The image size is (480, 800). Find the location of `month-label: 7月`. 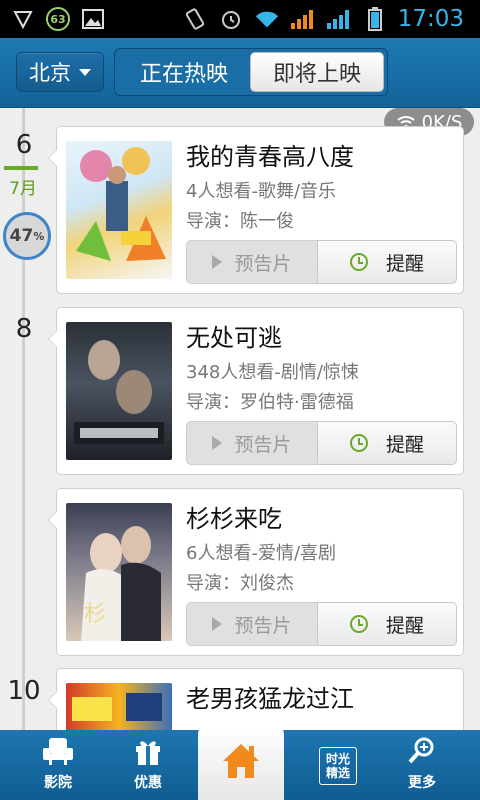

month-label: 7月 is located at coordinates (23, 189).